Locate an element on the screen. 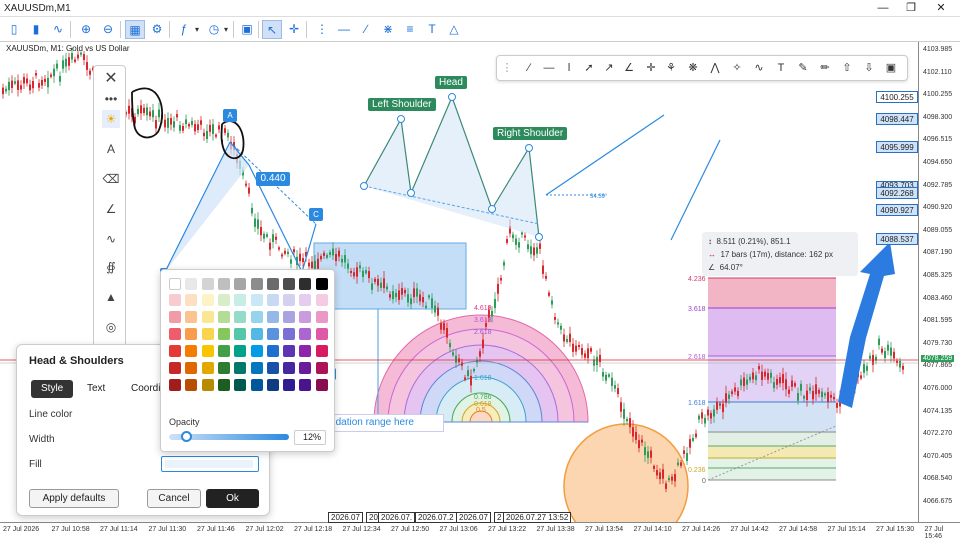  zoom-out-icon: ⊖ is located at coordinates (108, 29).